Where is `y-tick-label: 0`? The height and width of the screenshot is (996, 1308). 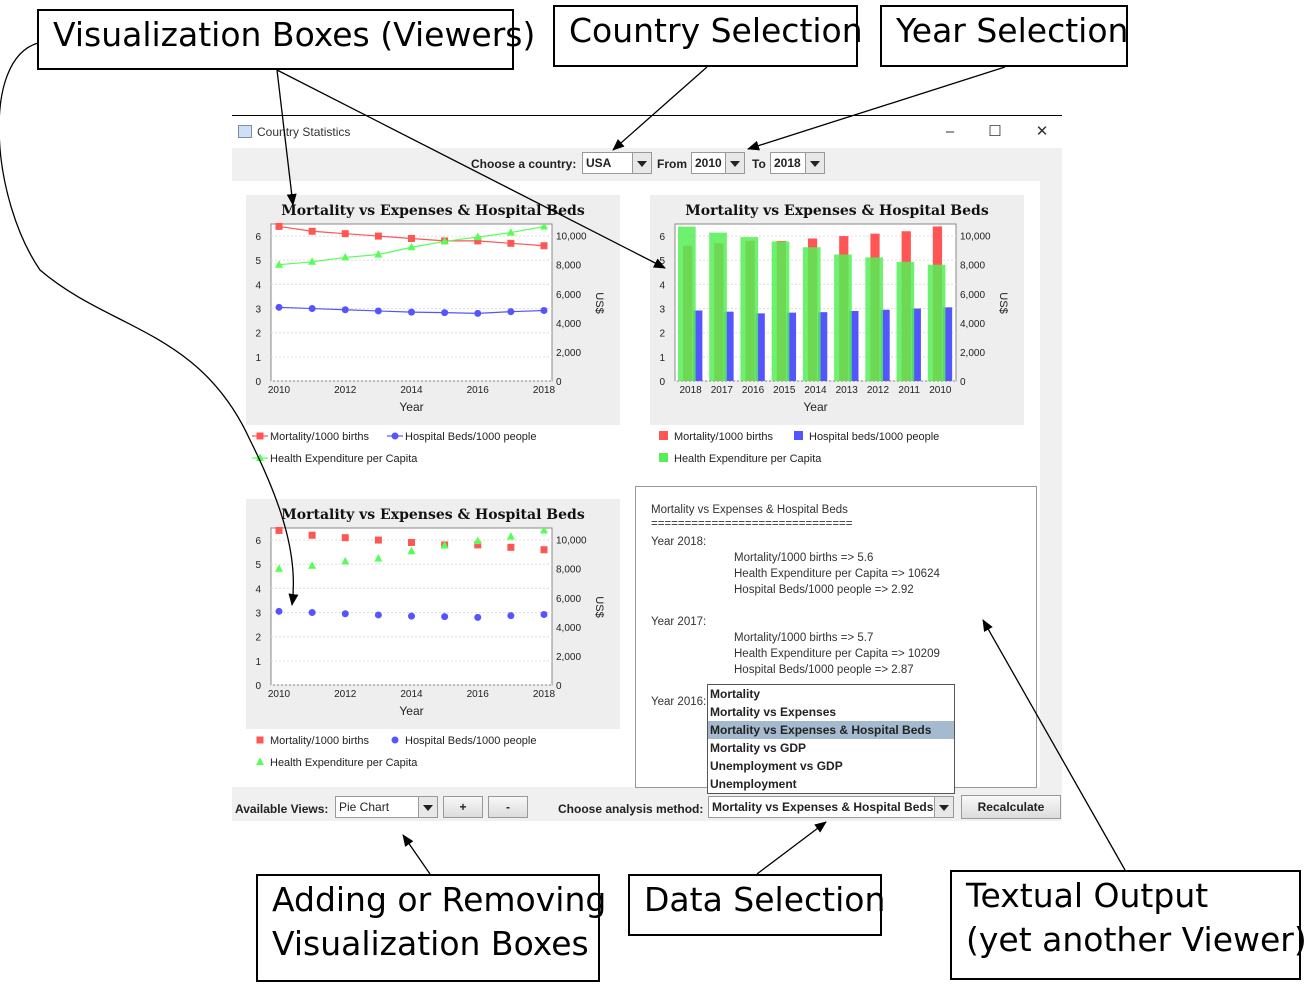
y-tick-label: 0 is located at coordinates (258, 686).